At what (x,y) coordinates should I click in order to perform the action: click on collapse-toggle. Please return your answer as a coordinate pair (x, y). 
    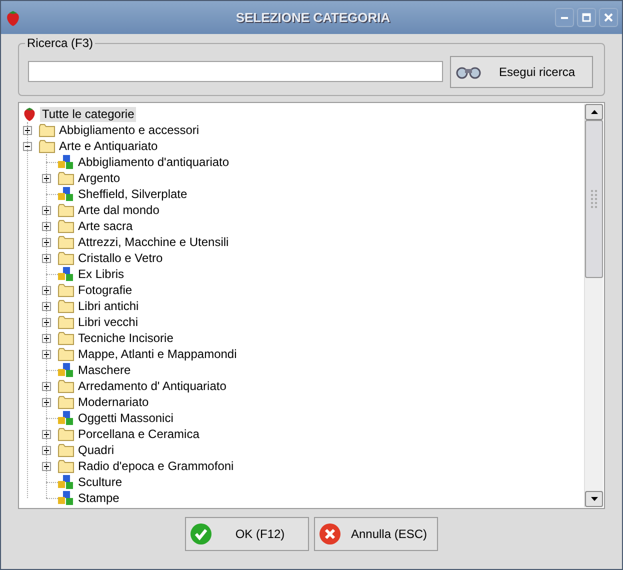
    Looking at the image, I should click on (27, 146).